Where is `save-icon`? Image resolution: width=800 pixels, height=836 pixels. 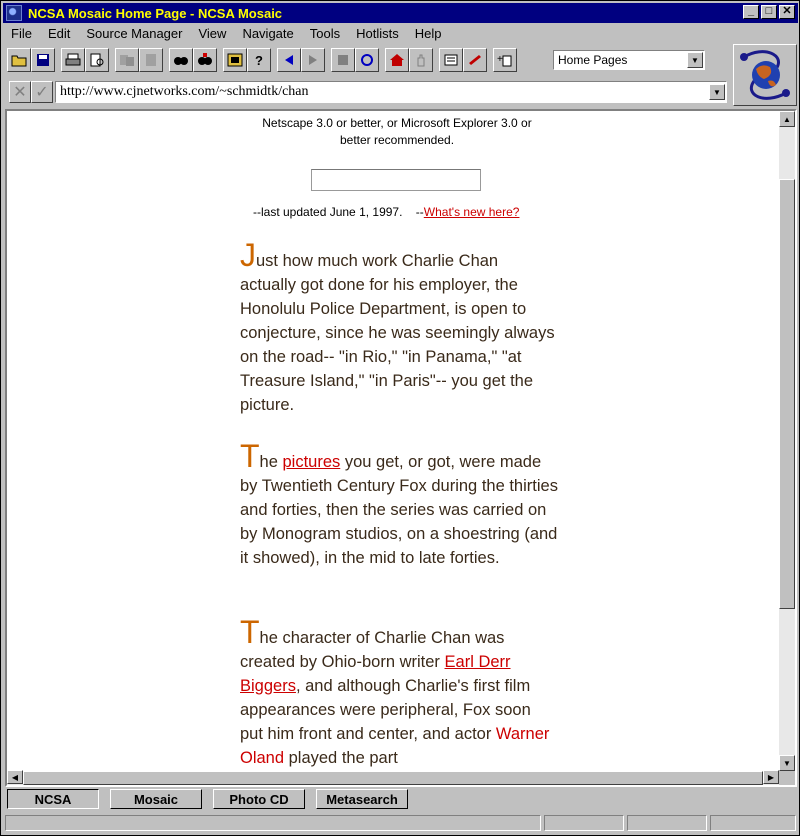
save-icon is located at coordinates (43, 60).